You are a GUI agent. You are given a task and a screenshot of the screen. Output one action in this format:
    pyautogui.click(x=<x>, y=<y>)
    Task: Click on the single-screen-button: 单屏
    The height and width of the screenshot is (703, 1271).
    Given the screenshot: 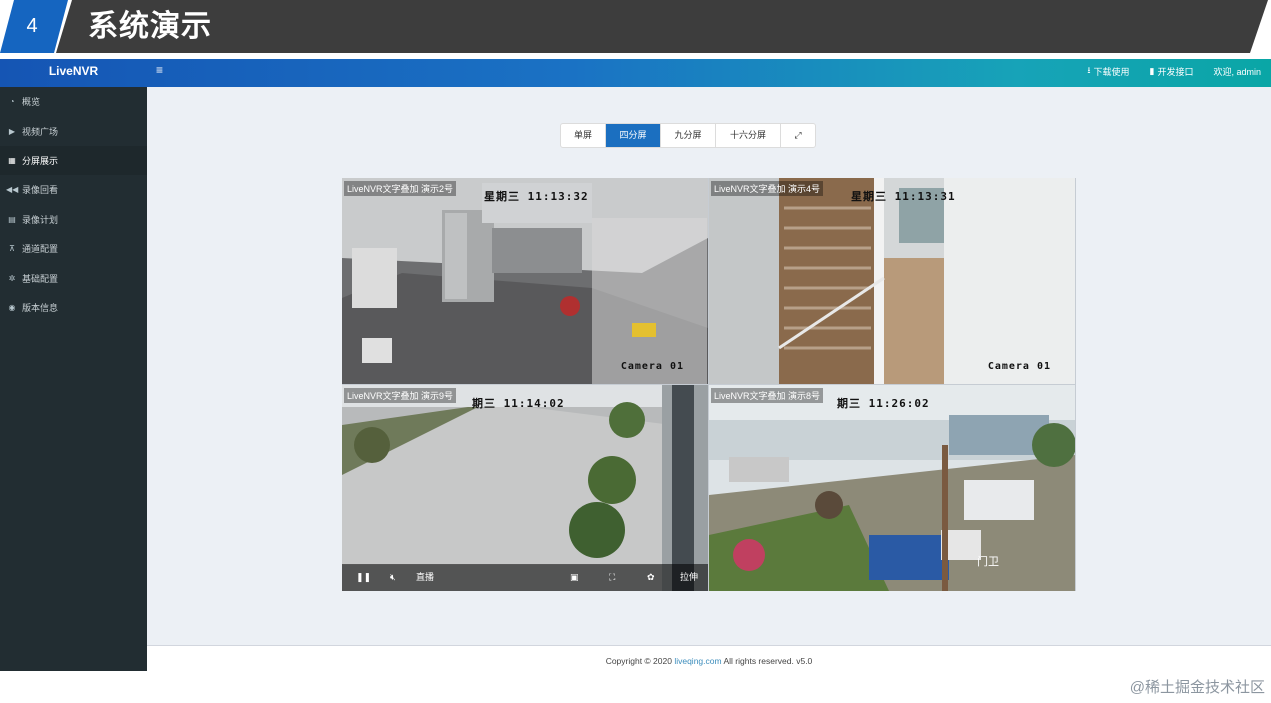 What is the action you would take?
    pyautogui.click(x=583, y=135)
    